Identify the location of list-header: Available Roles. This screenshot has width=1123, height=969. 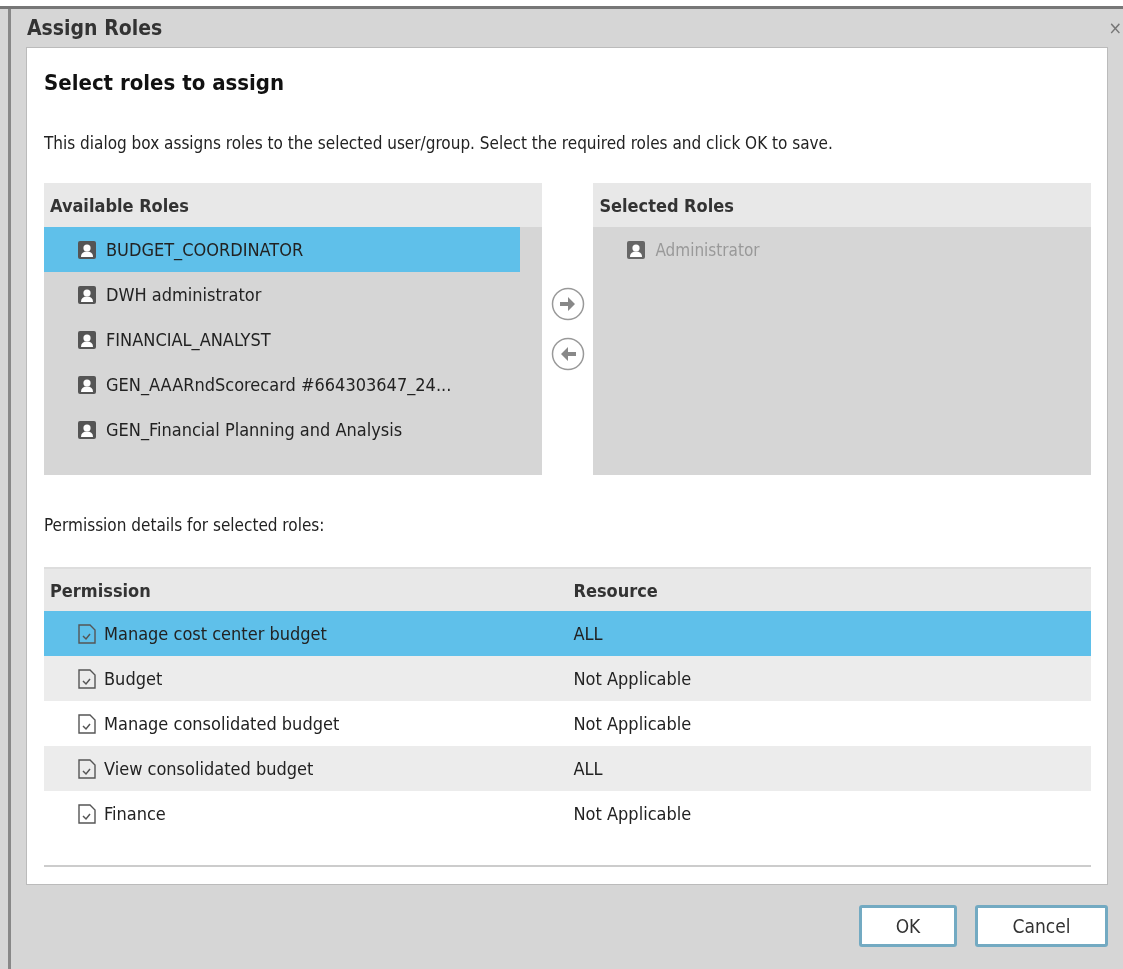
(293, 205).